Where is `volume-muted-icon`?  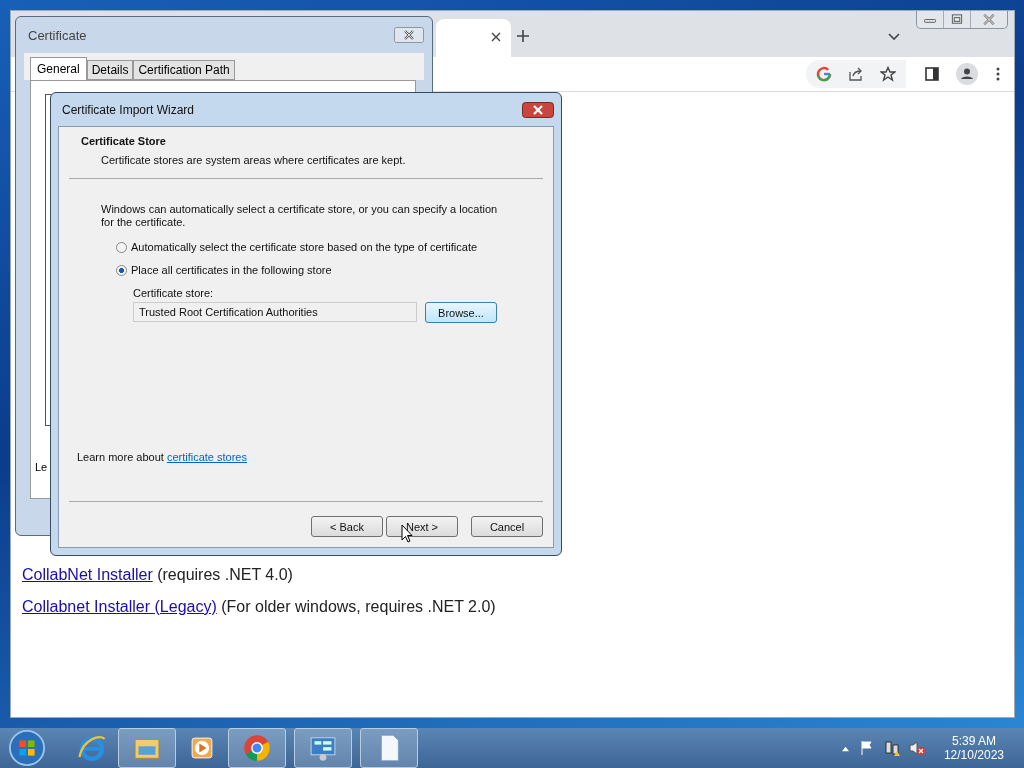 volume-muted-icon is located at coordinates (916, 748).